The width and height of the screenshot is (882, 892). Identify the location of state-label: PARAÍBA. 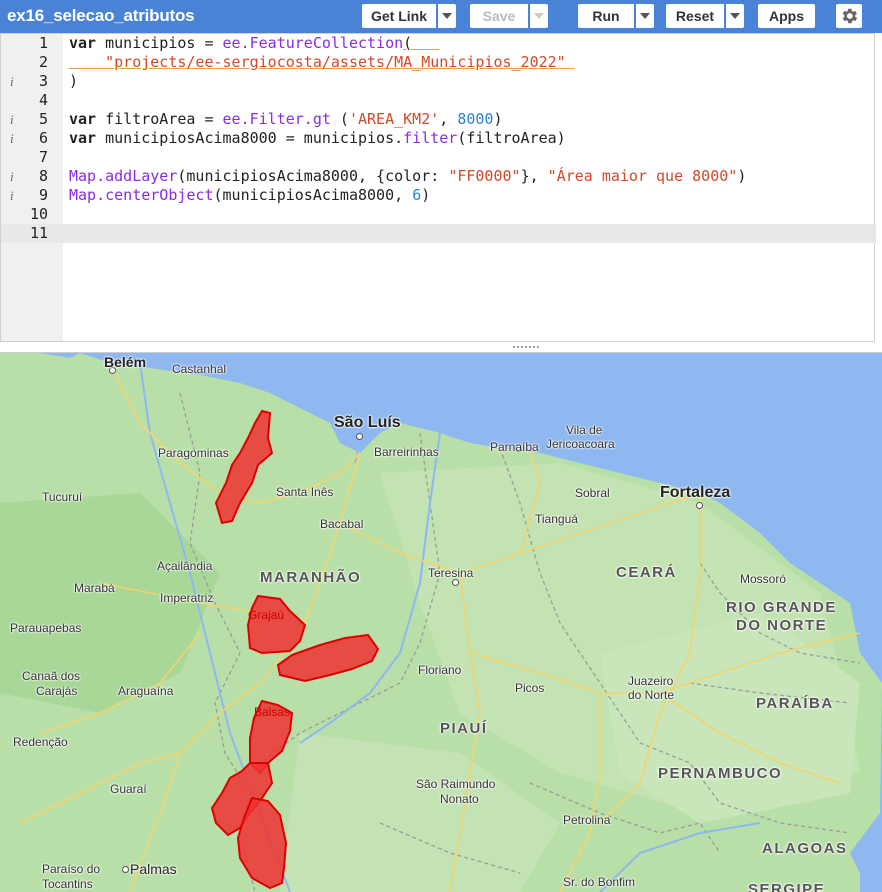
(795, 703).